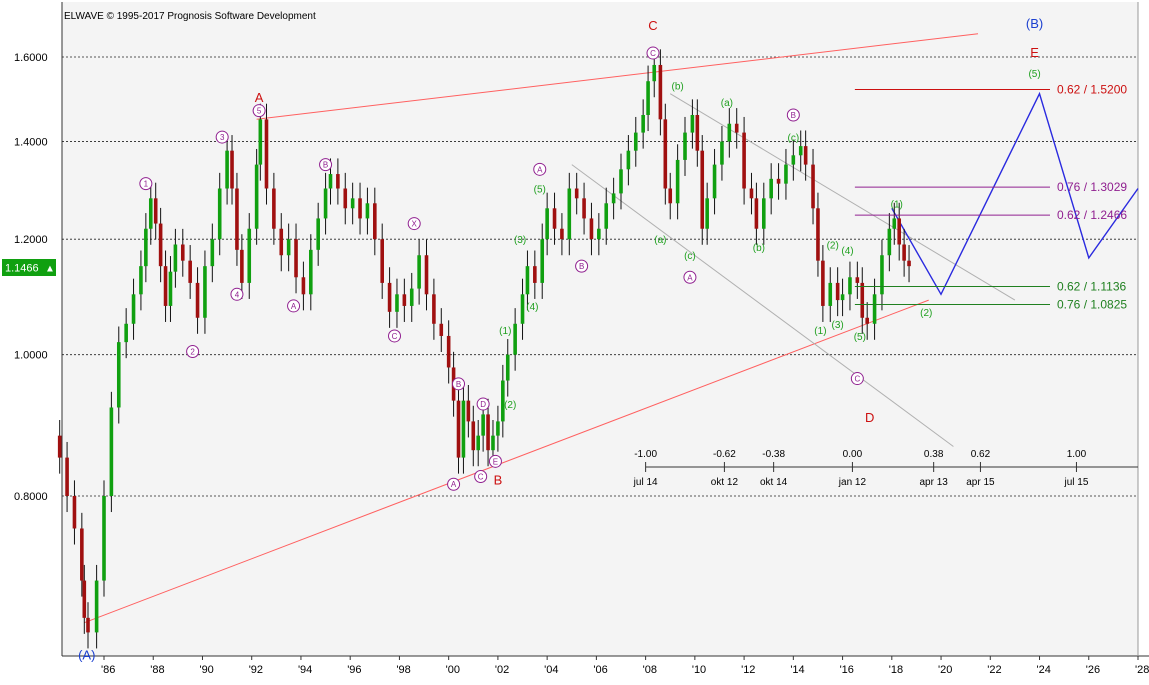 Image resolution: width=1149 pixels, height=685 pixels. What do you see at coordinates (237, 294) in the screenshot?
I see `wave-label: 4` at bounding box center [237, 294].